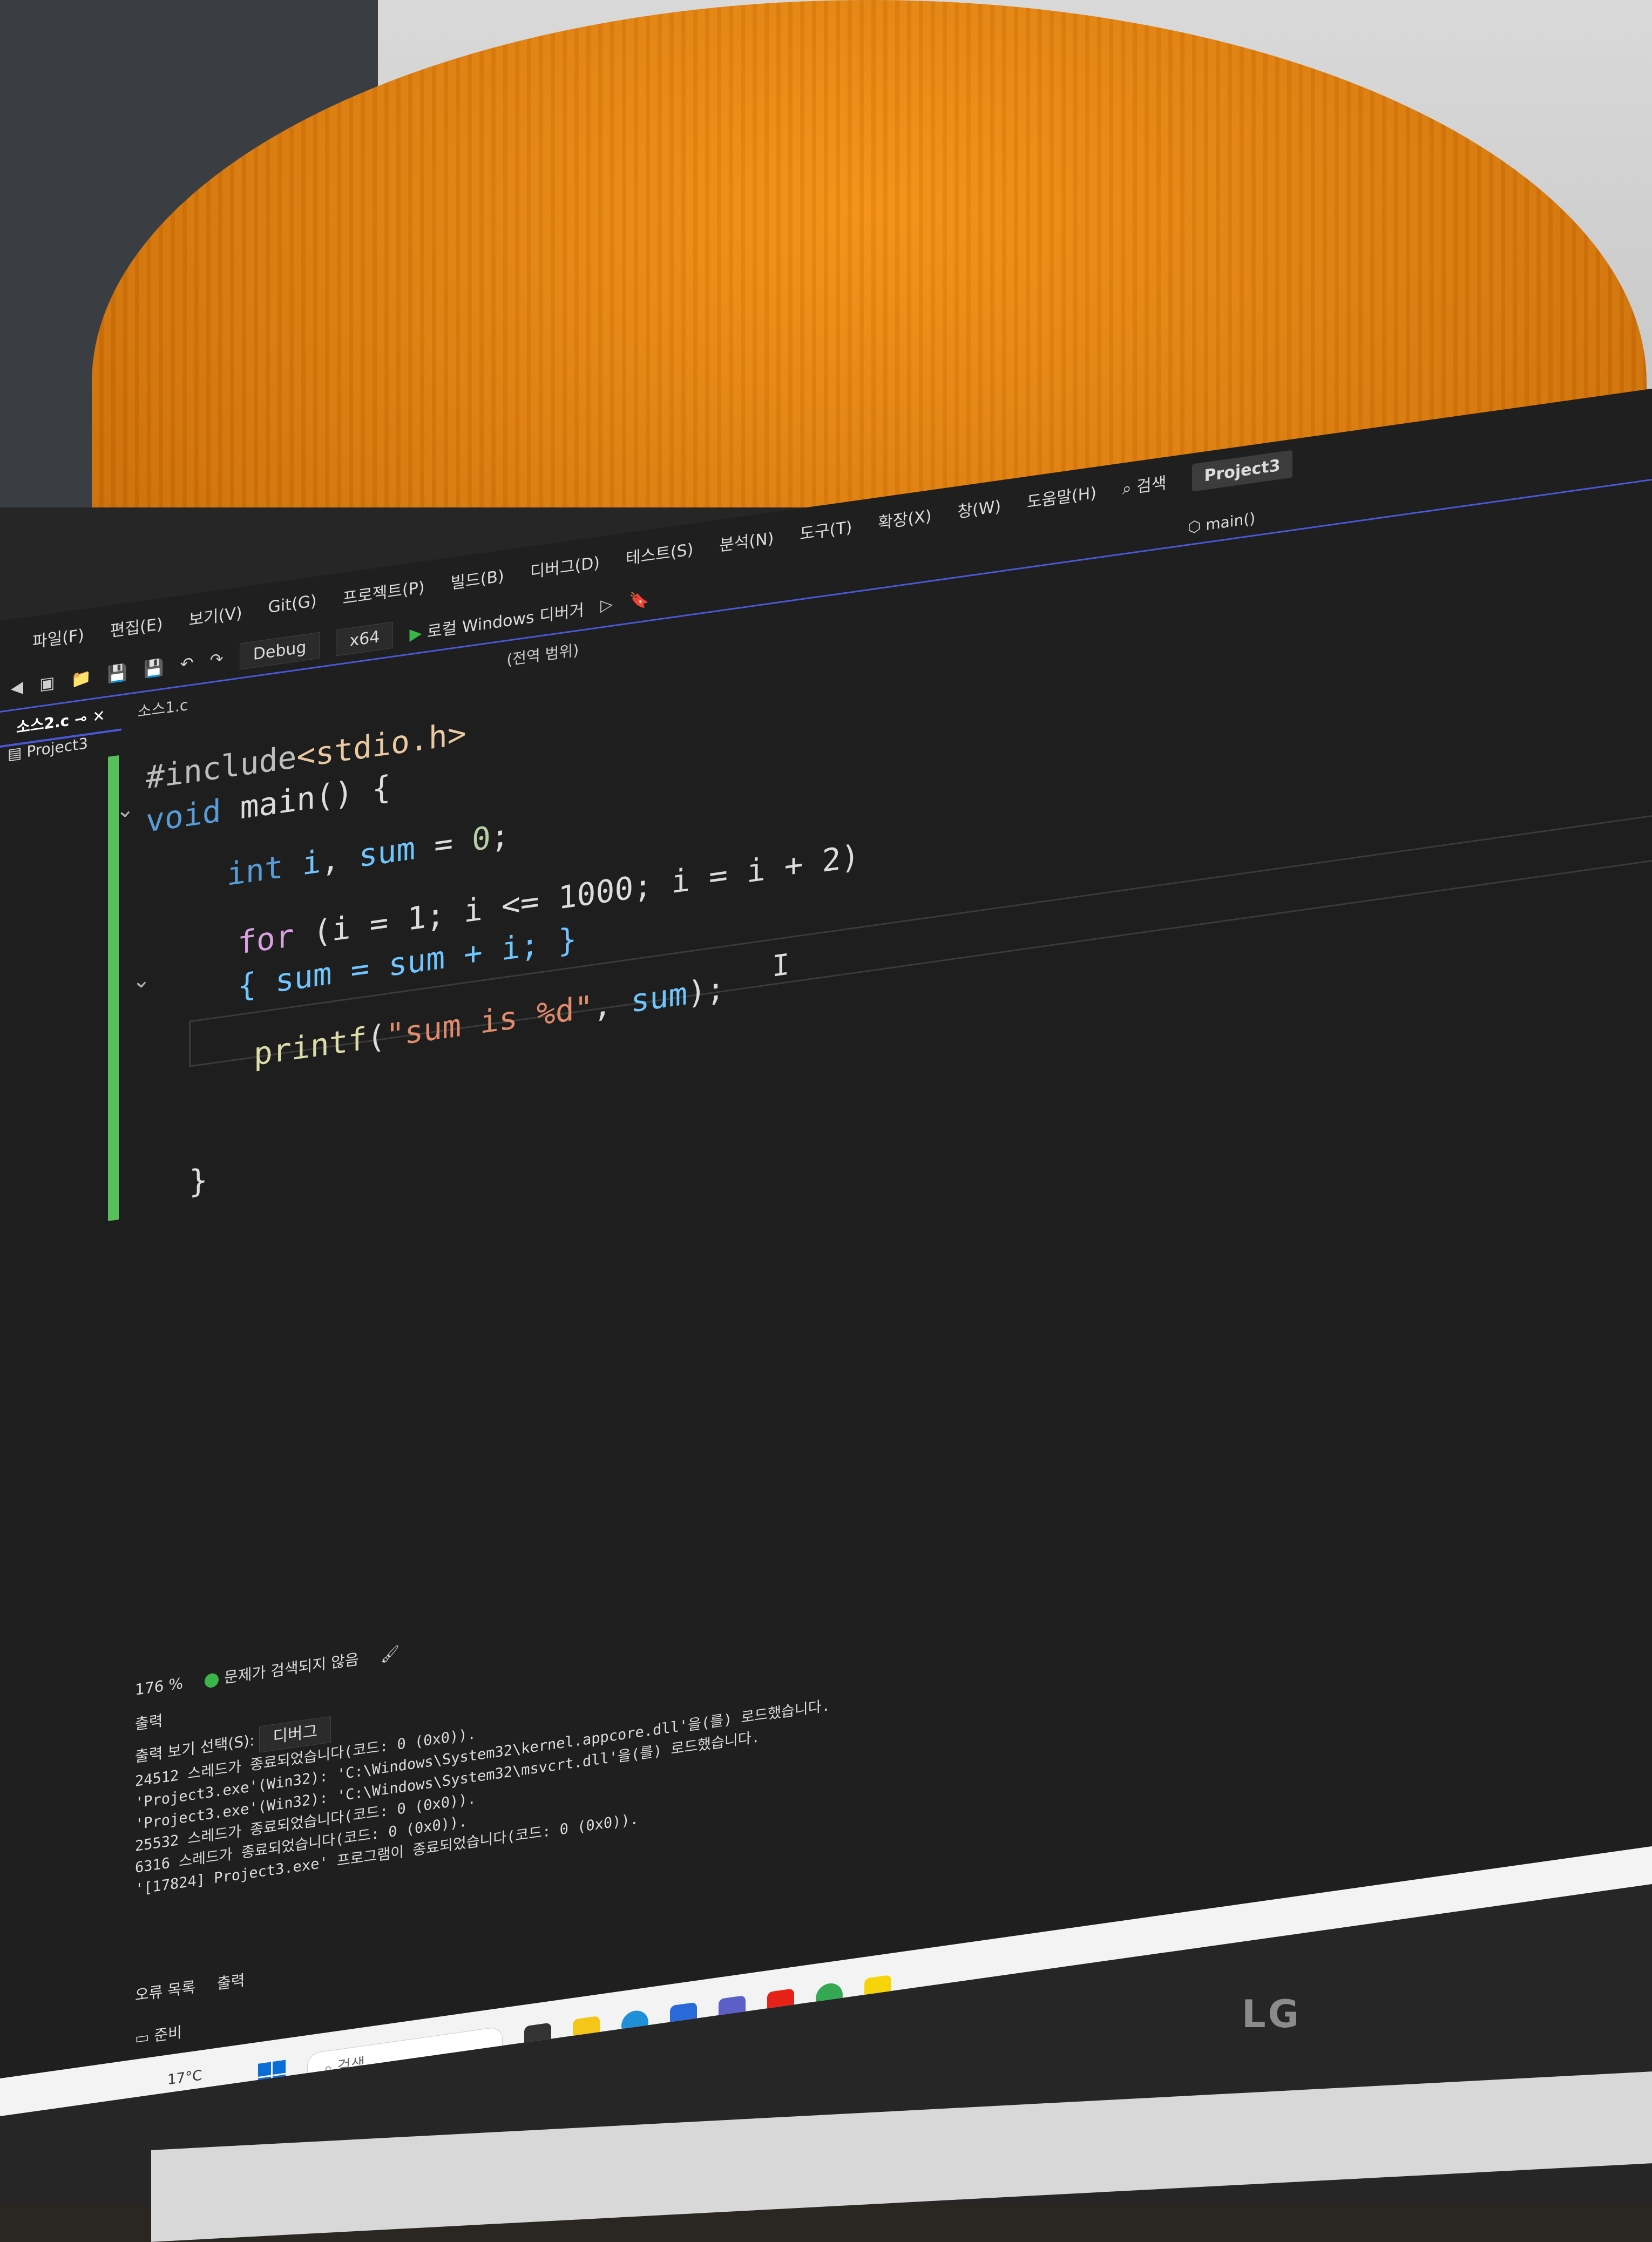 The height and width of the screenshot is (2242, 1652). I want to click on check-icon, so click(211, 1680).